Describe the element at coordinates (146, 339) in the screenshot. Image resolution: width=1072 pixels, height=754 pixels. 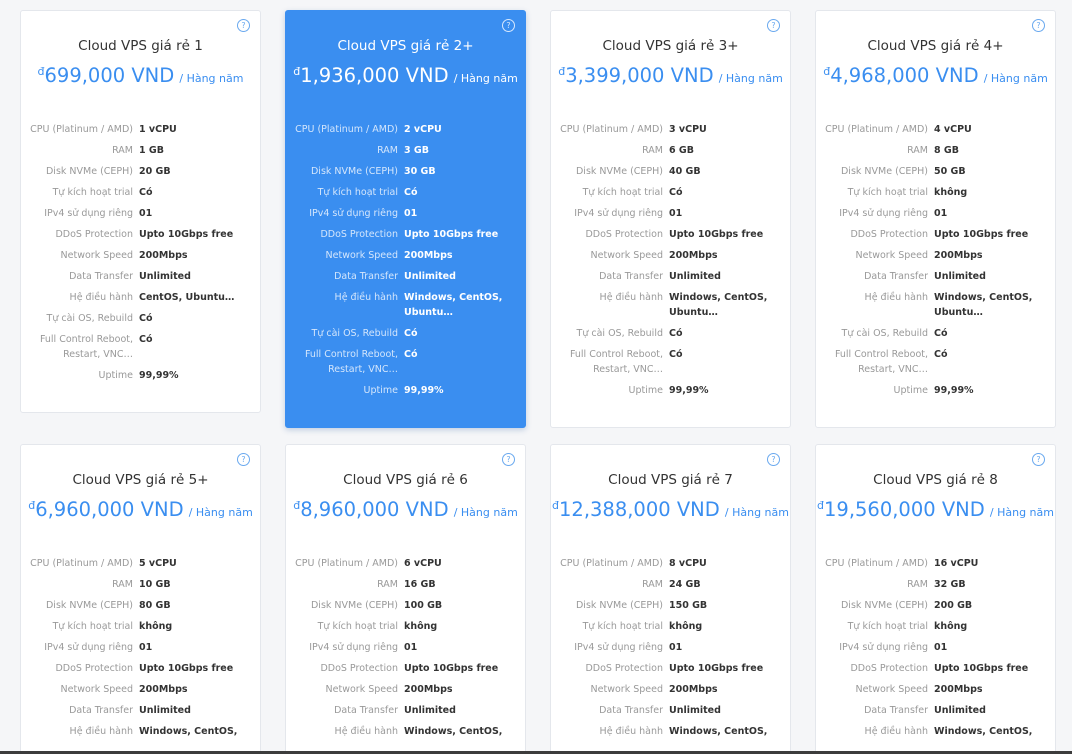
I see `spec-value: Có` at that location.